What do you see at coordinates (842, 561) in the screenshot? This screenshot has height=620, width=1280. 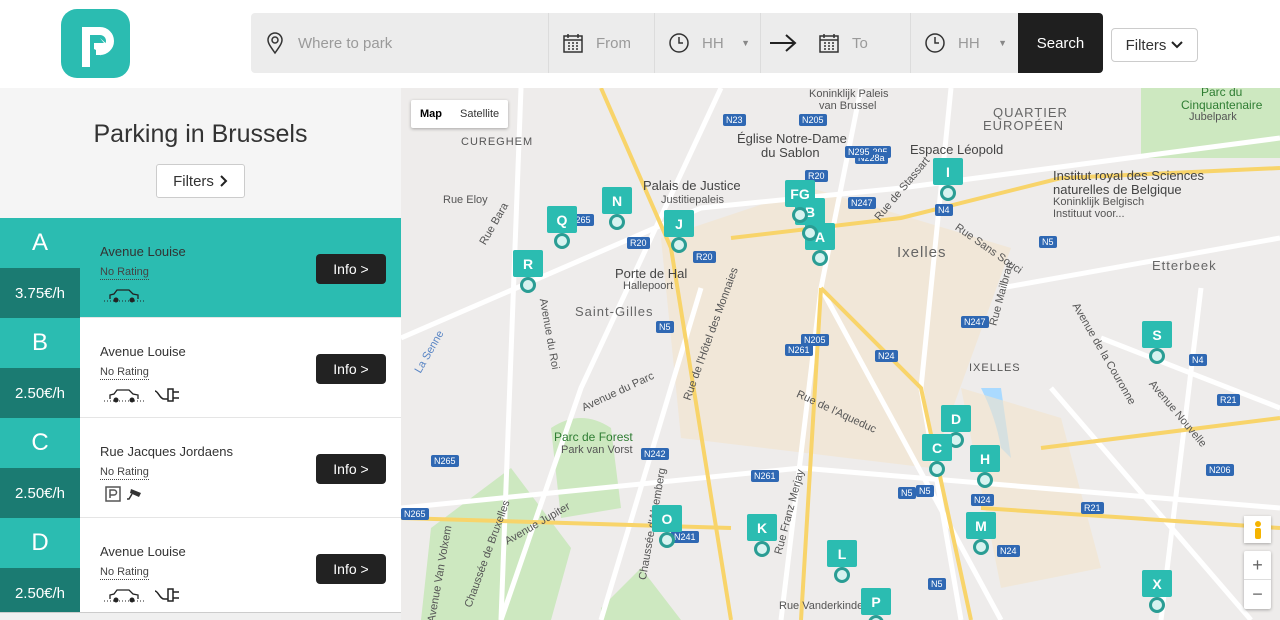 I see `map-marker: L` at bounding box center [842, 561].